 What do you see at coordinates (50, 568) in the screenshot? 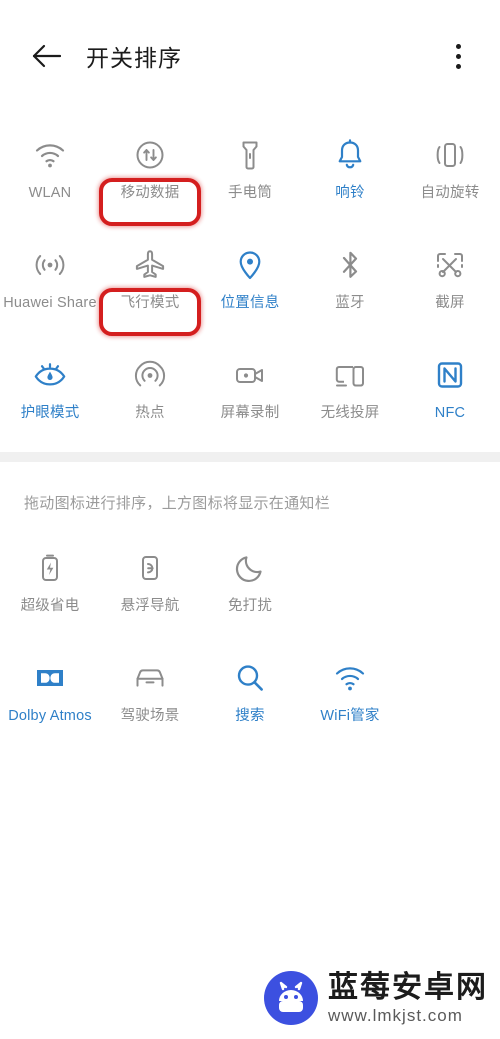
I see `ultra-power-saving-icon` at bounding box center [50, 568].